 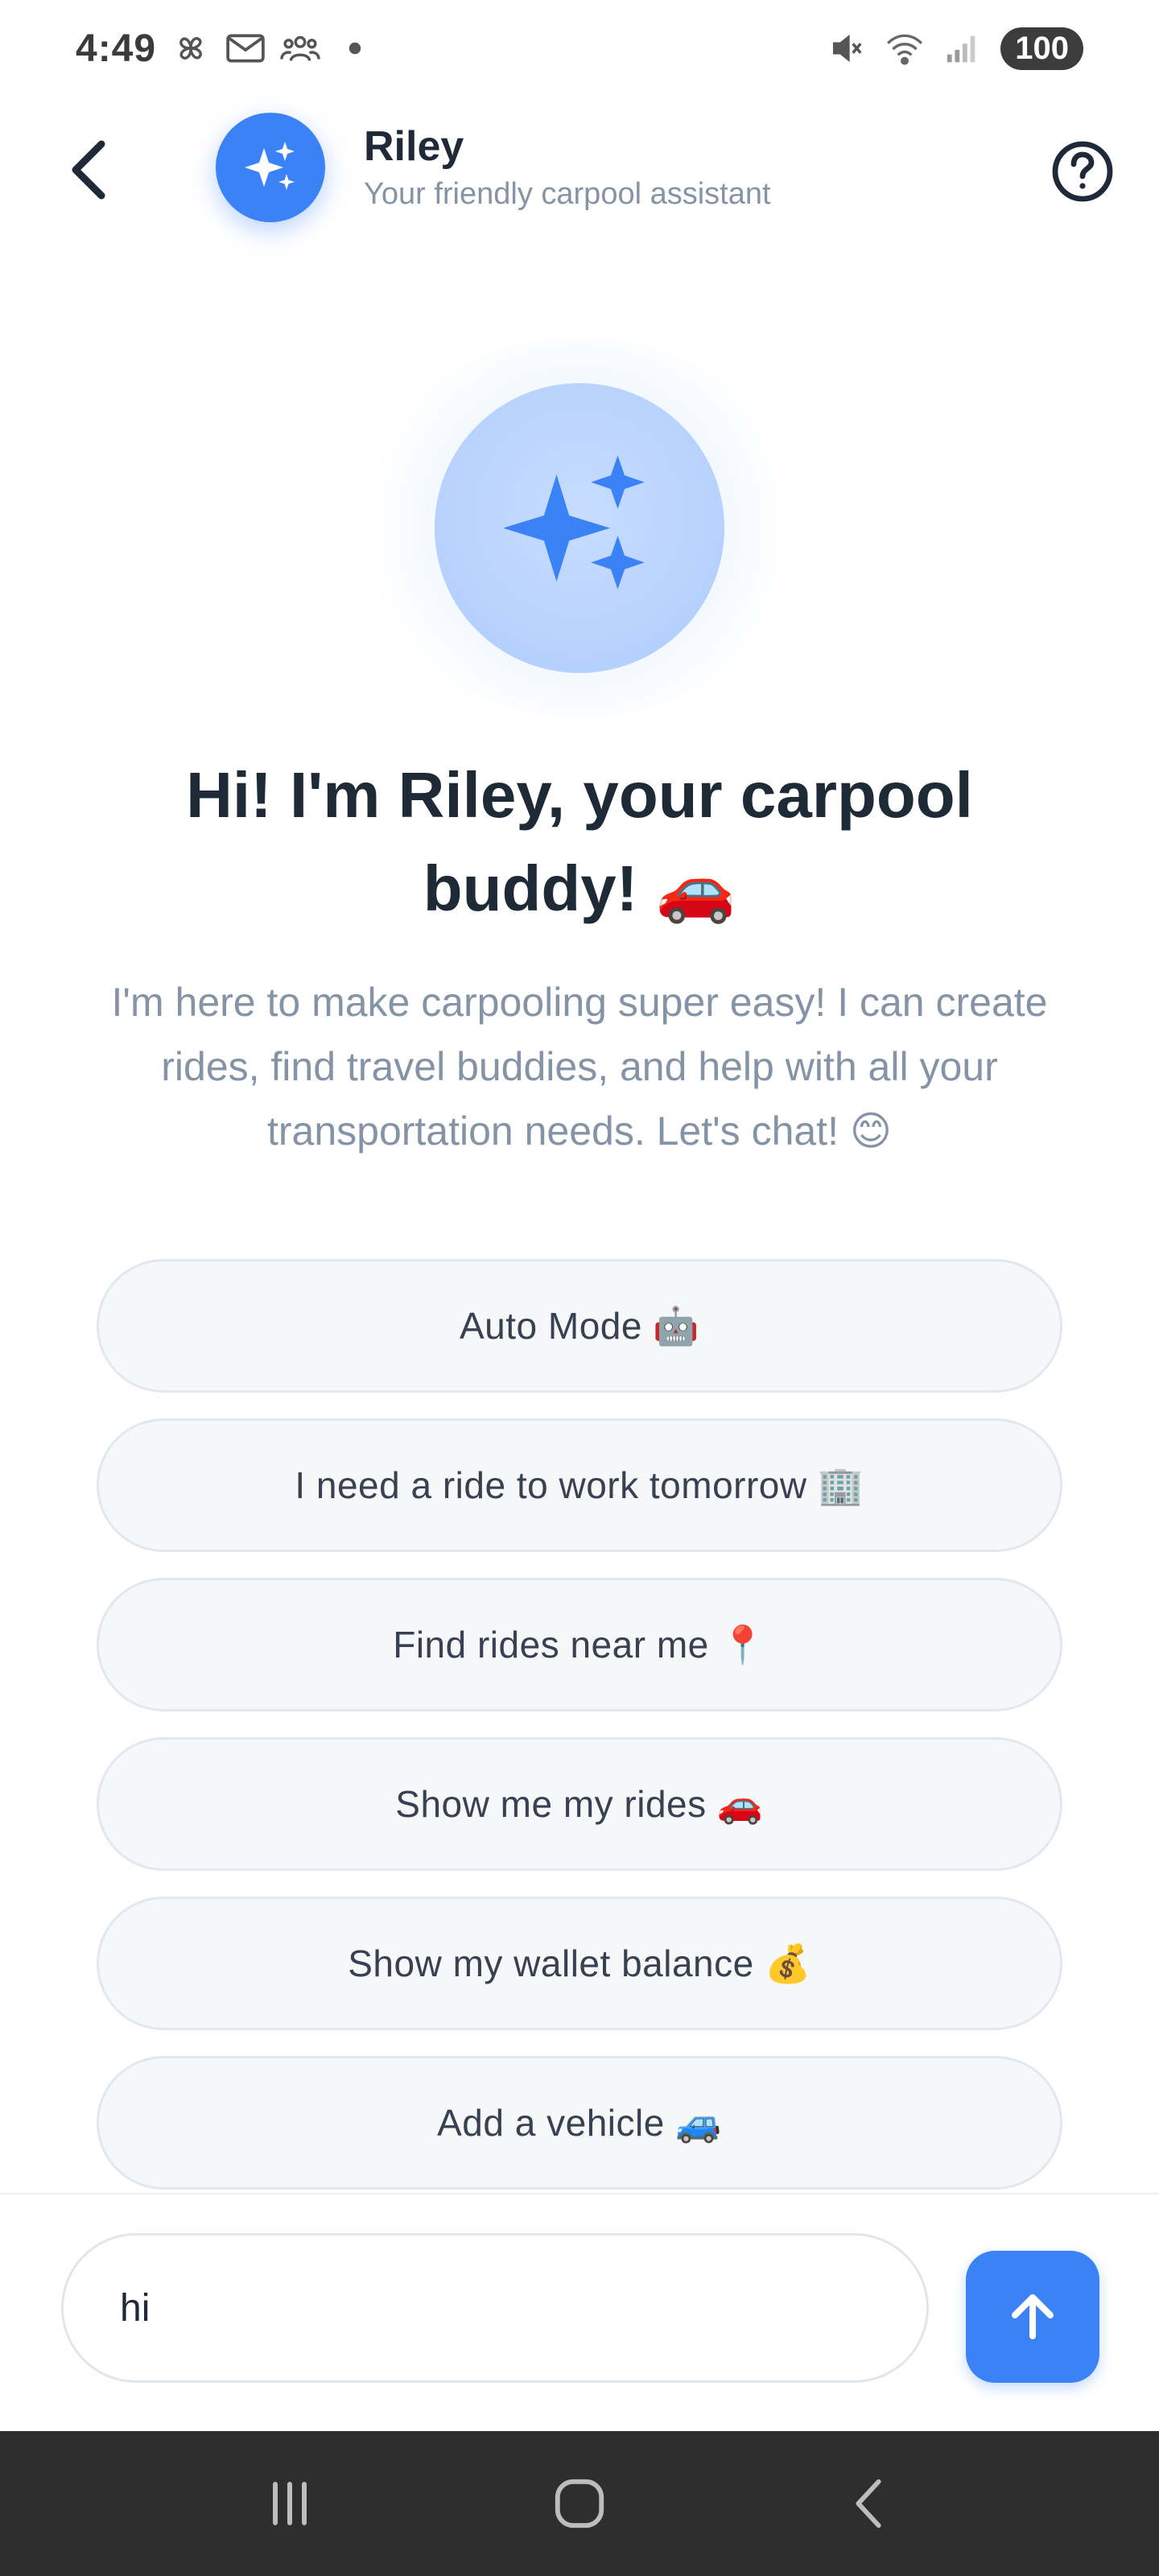 I want to click on dot-icon, so click(x=355, y=48).